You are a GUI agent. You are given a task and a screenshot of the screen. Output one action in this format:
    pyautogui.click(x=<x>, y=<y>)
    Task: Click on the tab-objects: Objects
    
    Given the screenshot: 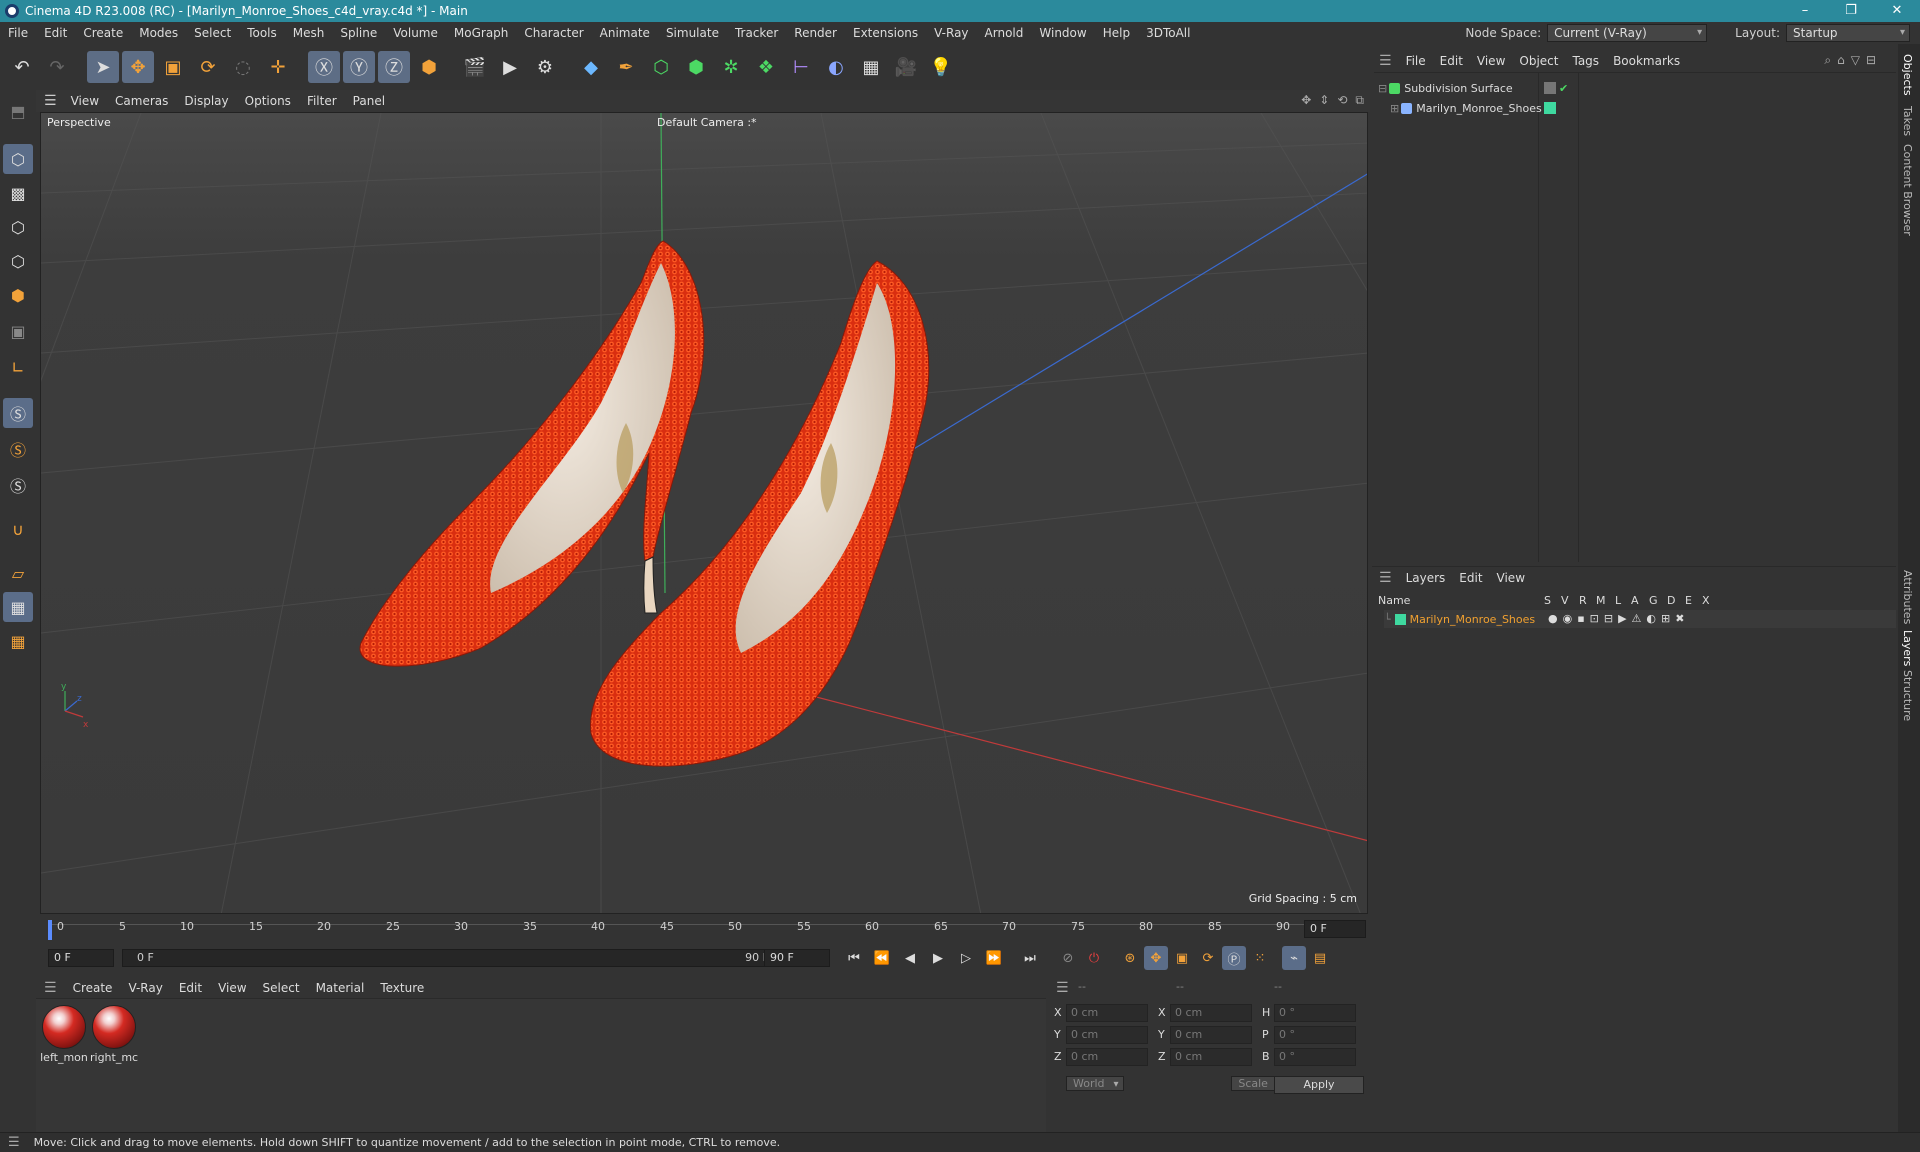 What is the action you would take?
    pyautogui.click(x=1907, y=75)
    